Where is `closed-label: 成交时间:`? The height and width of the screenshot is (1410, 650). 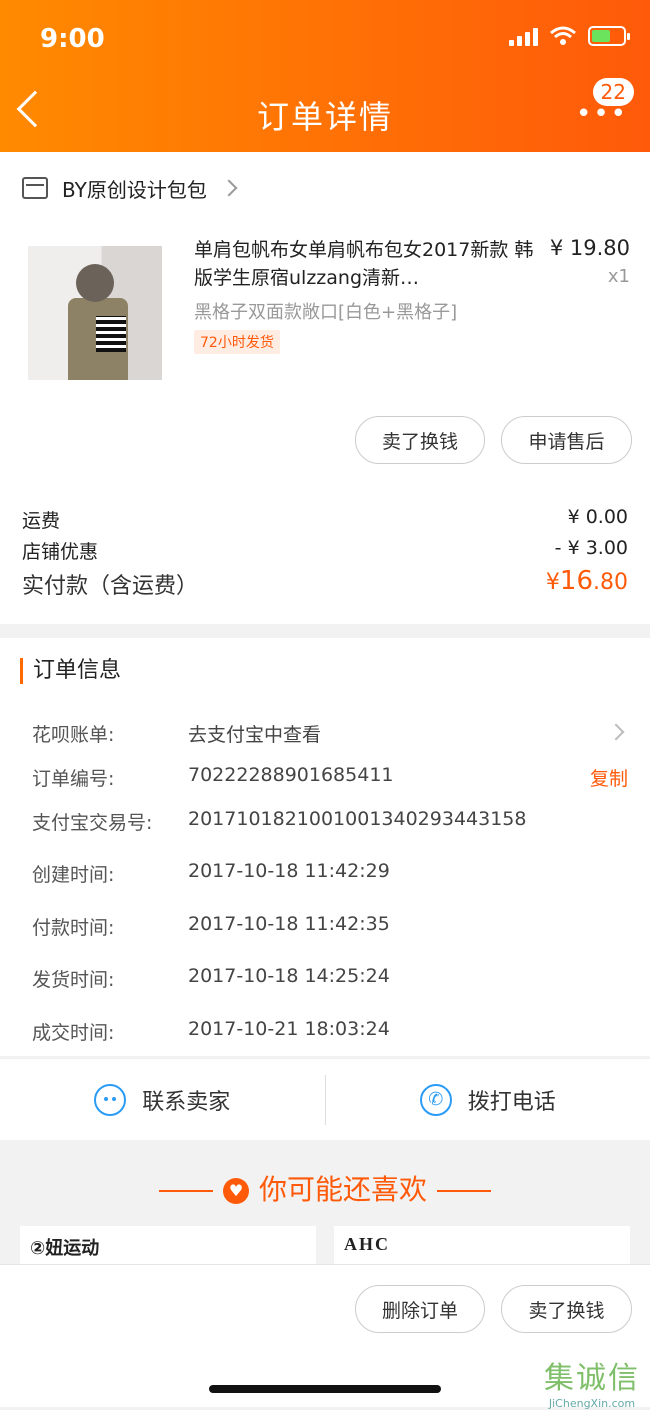 closed-label: 成交时间: is located at coordinates (73, 1031).